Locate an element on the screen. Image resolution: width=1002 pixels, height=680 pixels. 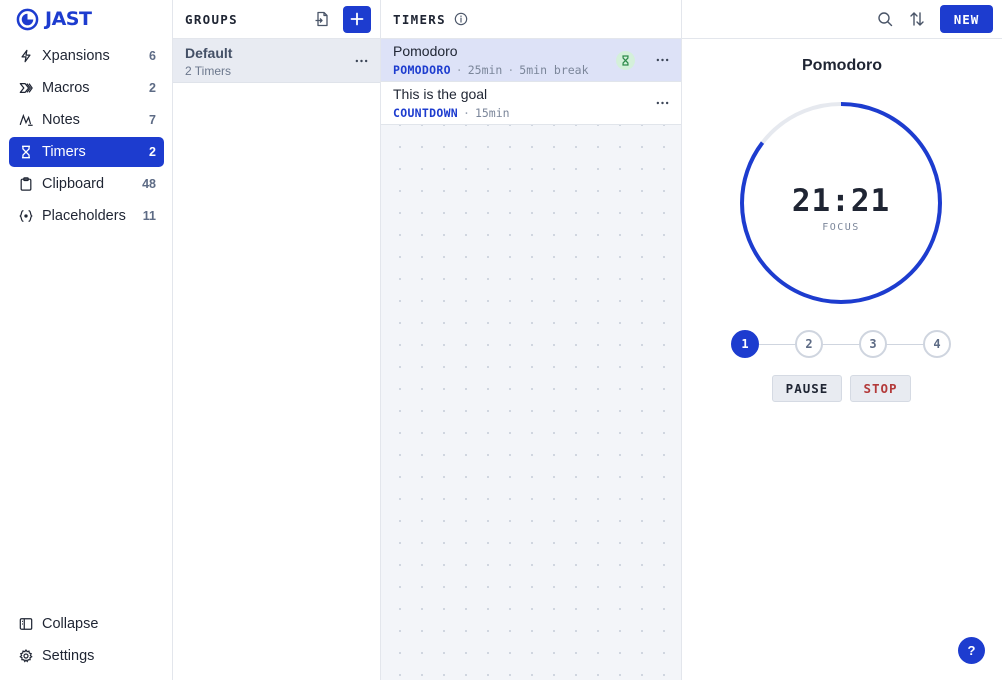
step-2: 2 is located at coordinates (809, 344).